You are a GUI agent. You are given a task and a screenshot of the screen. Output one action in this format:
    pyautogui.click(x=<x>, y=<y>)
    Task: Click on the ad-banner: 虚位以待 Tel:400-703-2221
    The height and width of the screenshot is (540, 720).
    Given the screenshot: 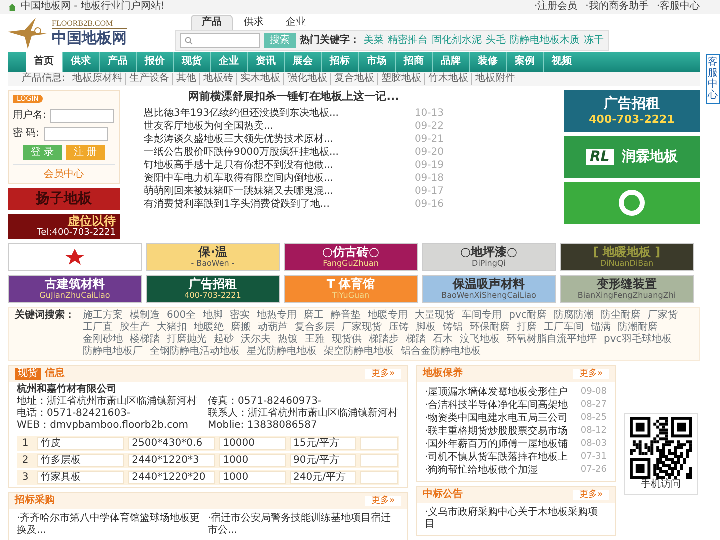 What is the action you would take?
    pyautogui.click(x=64, y=226)
    